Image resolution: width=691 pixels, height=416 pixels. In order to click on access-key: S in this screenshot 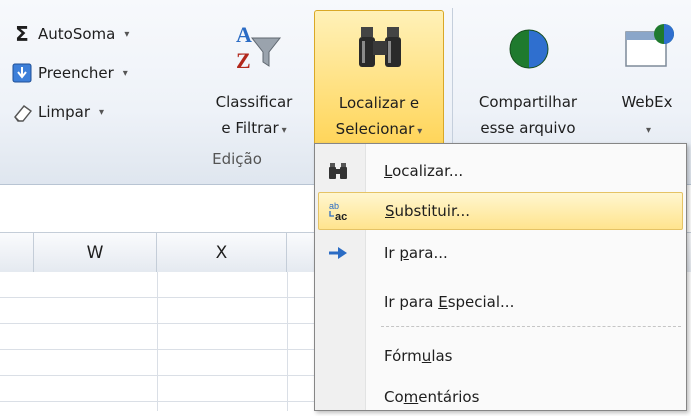, I will do `click(390, 211)`.